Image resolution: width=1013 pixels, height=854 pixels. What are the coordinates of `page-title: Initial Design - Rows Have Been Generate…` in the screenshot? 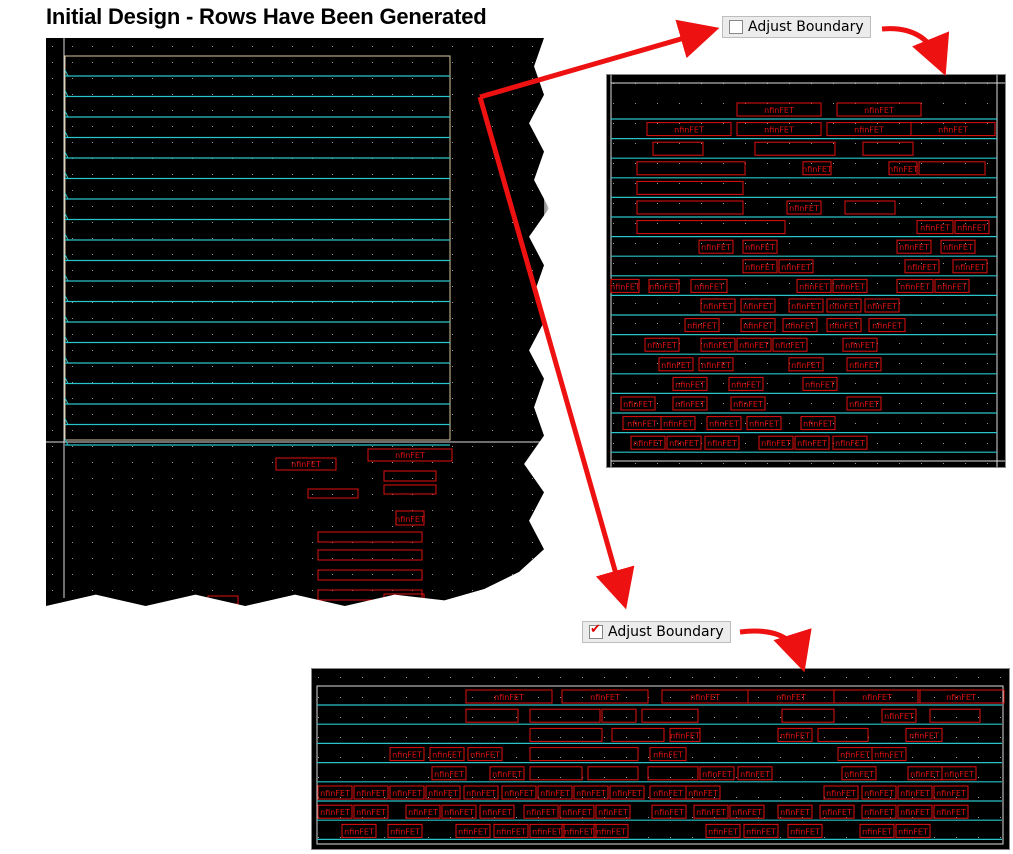 It's located at (266, 16).